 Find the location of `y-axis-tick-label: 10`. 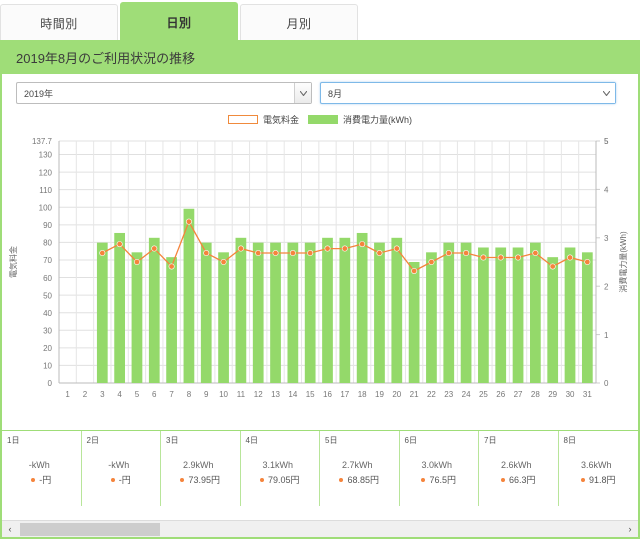

y-axis-tick-label: 10 is located at coordinates (47, 366).